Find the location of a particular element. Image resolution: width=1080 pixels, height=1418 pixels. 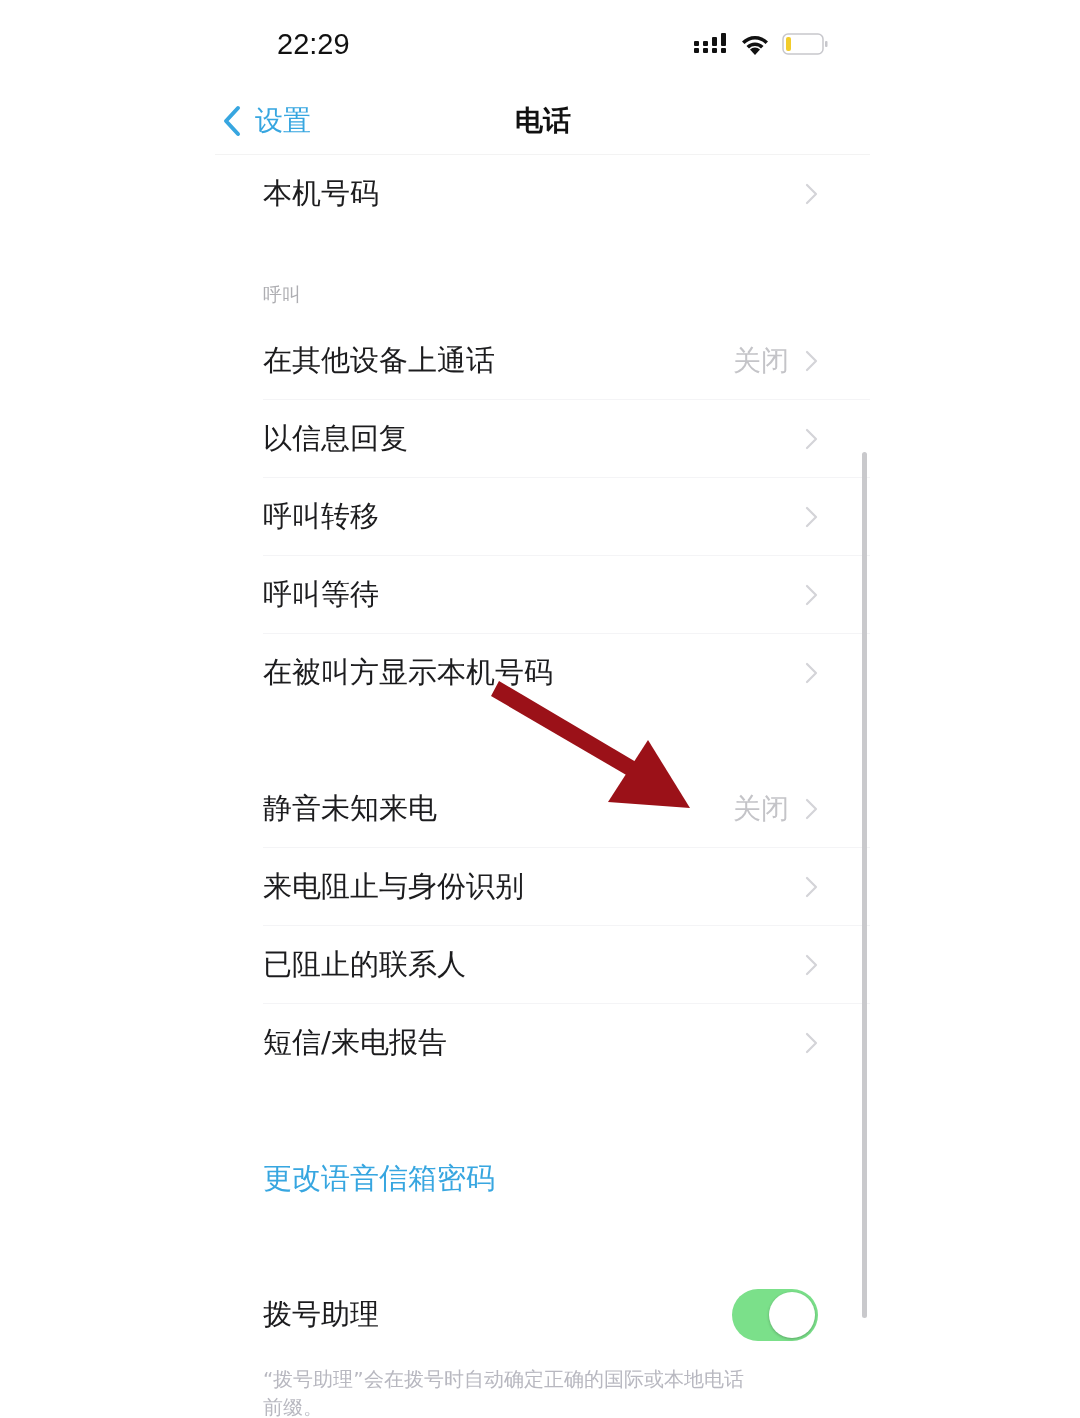

row-label: 呼叫等待 is located at coordinates (534, 594).